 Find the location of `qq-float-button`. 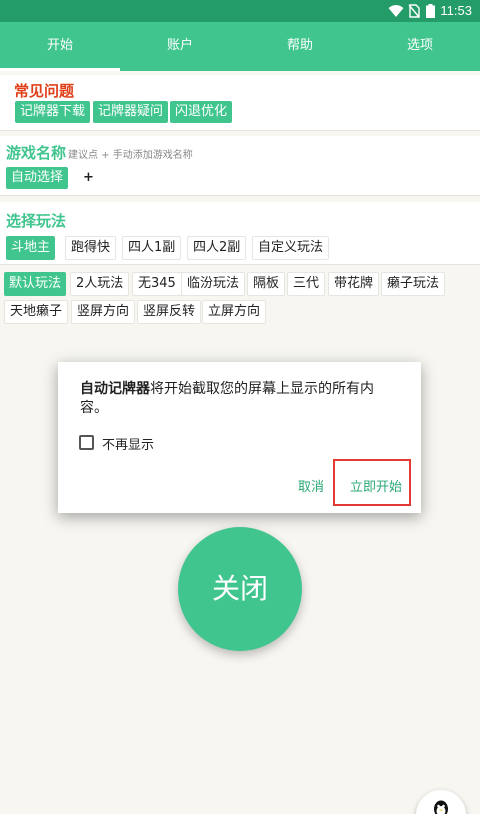

qq-float-button is located at coordinates (441, 802).